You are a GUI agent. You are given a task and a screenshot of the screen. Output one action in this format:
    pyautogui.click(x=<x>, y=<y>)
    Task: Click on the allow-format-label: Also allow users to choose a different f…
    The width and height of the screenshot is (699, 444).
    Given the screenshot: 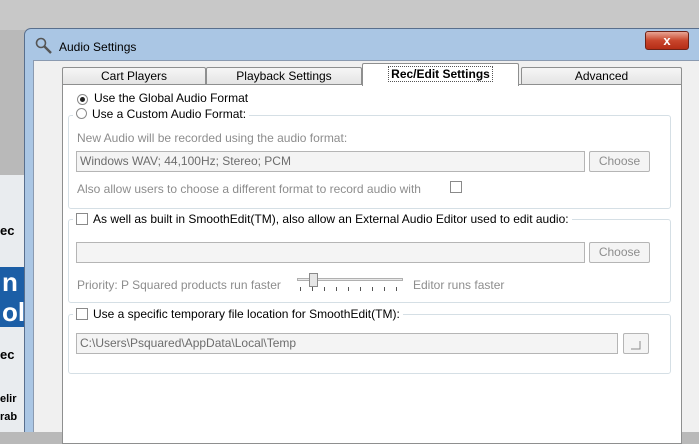 What is the action you would take?
    pyautogui.click(x=249, y=189)
    